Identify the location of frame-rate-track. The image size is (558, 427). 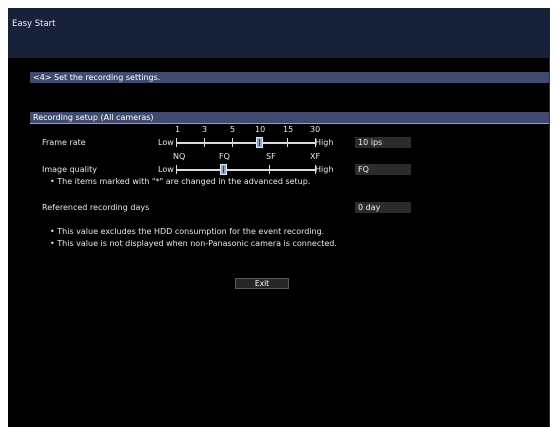
(246, 143).